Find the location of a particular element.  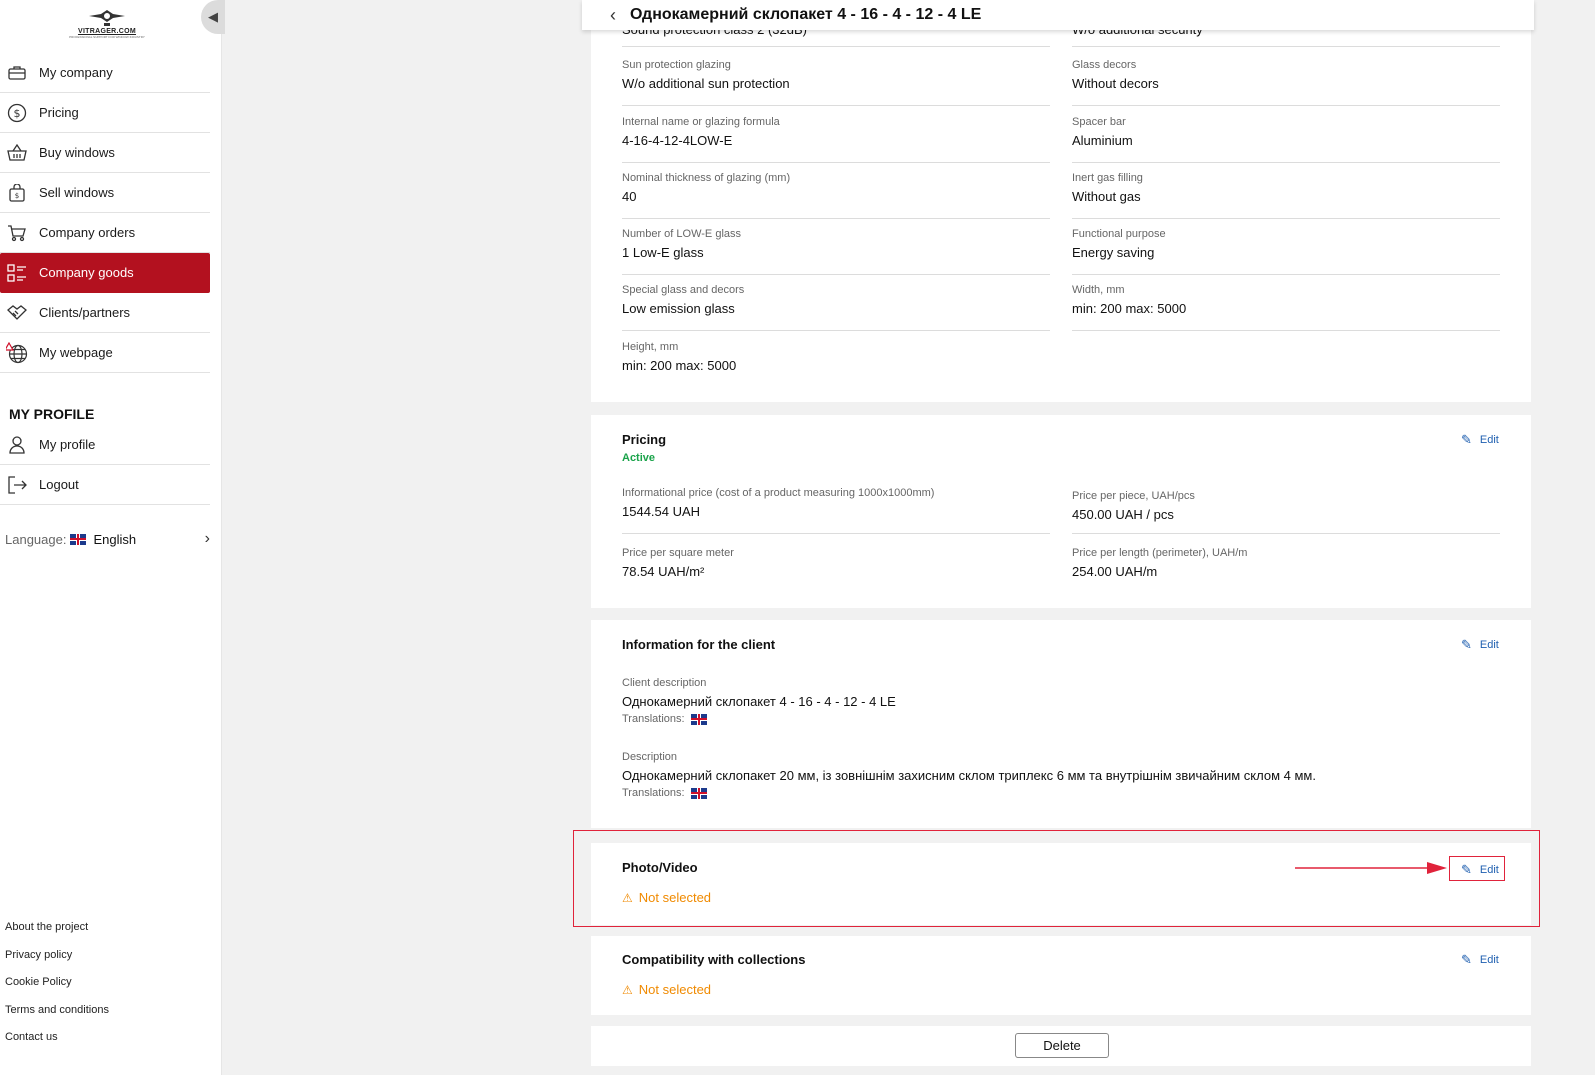

footer-link-terms: Terms and conditions is located at coordinates (57, 1015).